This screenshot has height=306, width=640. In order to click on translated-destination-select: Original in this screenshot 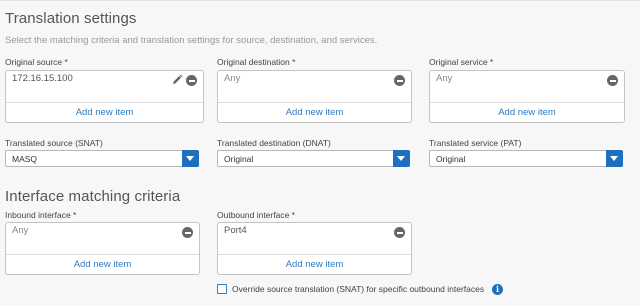, I will do `click(313, 158)`.